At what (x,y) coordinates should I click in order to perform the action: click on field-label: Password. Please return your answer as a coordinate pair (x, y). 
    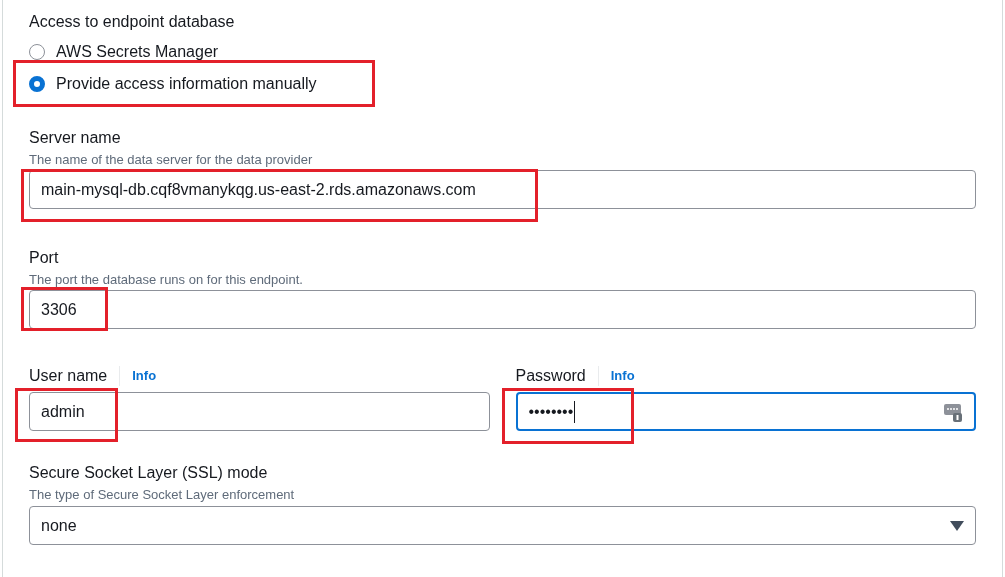
    Looking at the image, I should click on (550, 376).